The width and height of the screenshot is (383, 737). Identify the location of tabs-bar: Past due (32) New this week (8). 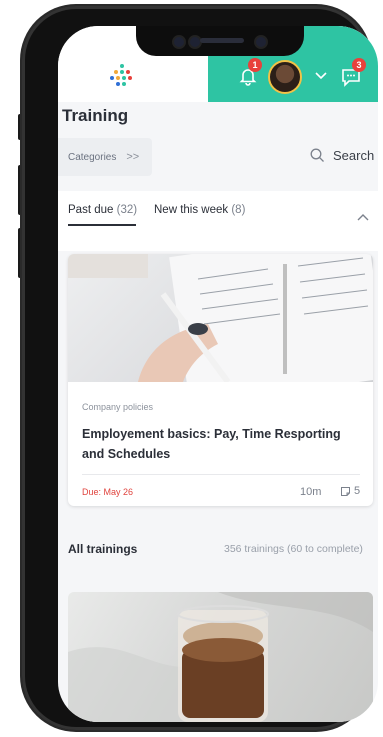
(218, 221).